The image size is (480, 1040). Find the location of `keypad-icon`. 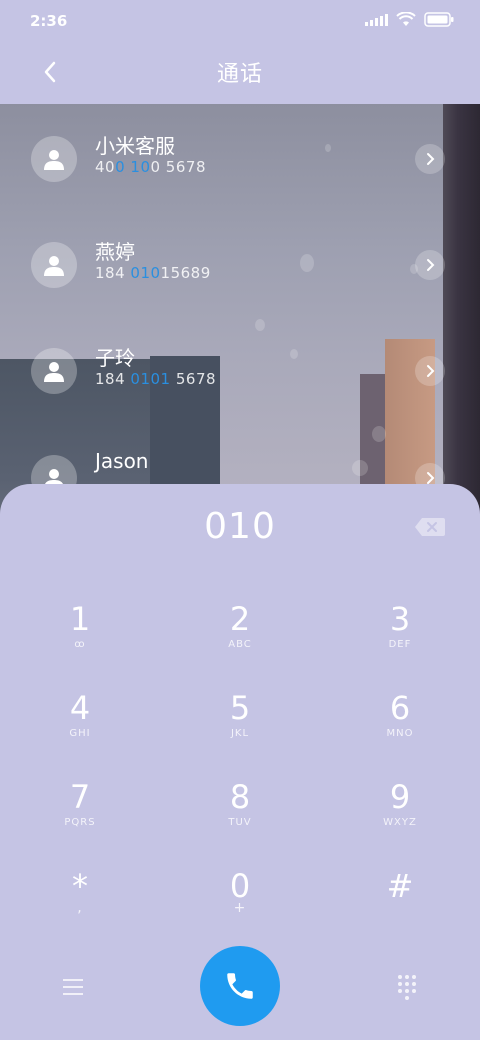

keypad-icon is located at coordinates (400, 976).